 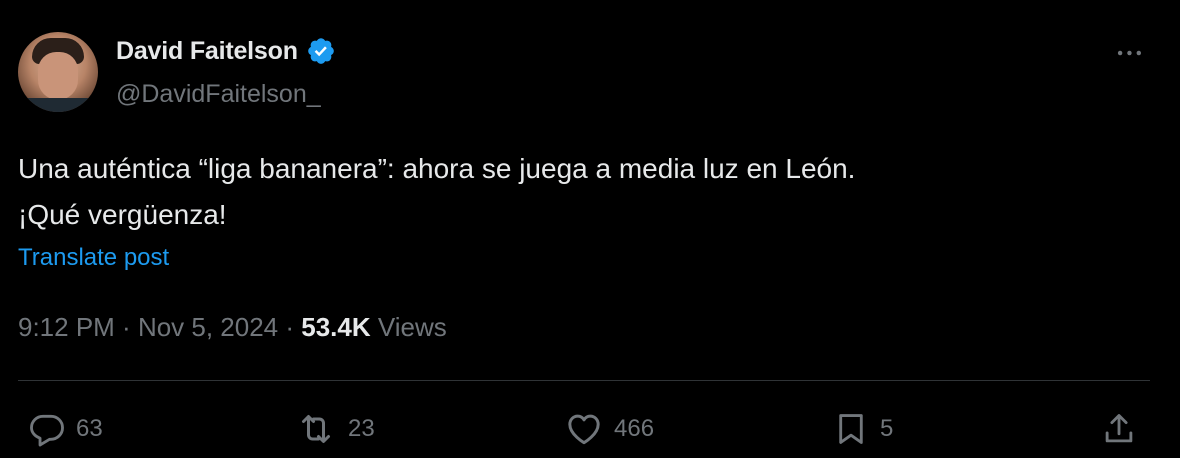 I want to click on share-button, so click(x=1119, y=429).